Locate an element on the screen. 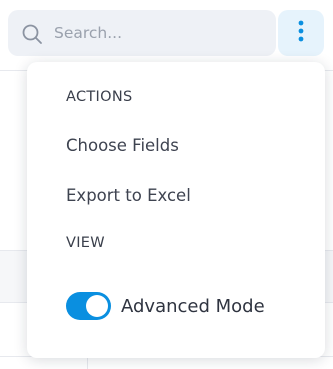 Image resolution: width=333 pixels, height=369 pixels. search-icon is located at coordinates (32, 34).